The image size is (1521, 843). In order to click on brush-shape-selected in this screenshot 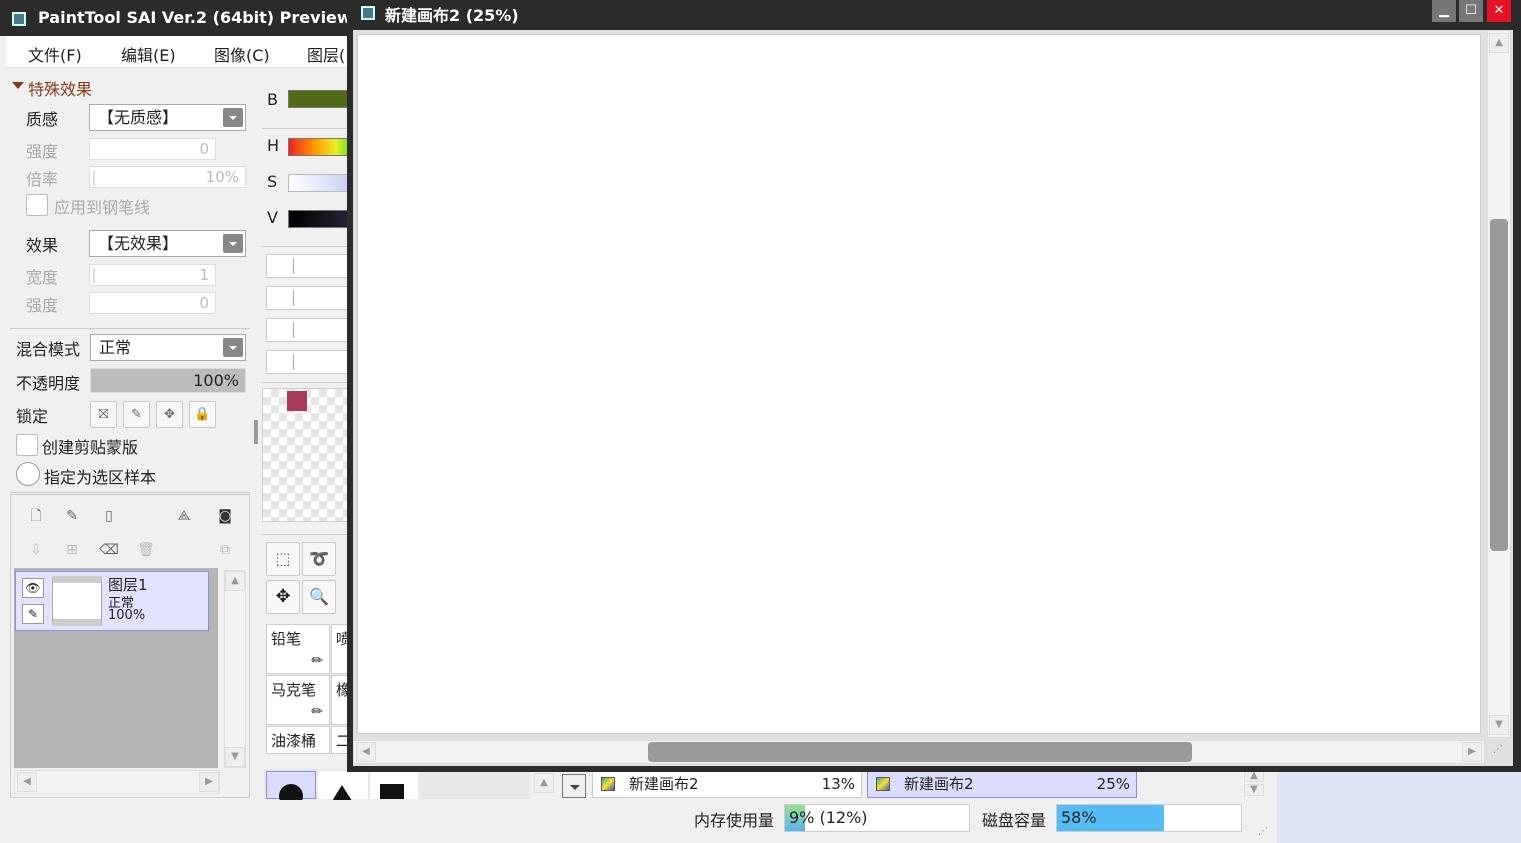, I will do `click(291, 789)`.